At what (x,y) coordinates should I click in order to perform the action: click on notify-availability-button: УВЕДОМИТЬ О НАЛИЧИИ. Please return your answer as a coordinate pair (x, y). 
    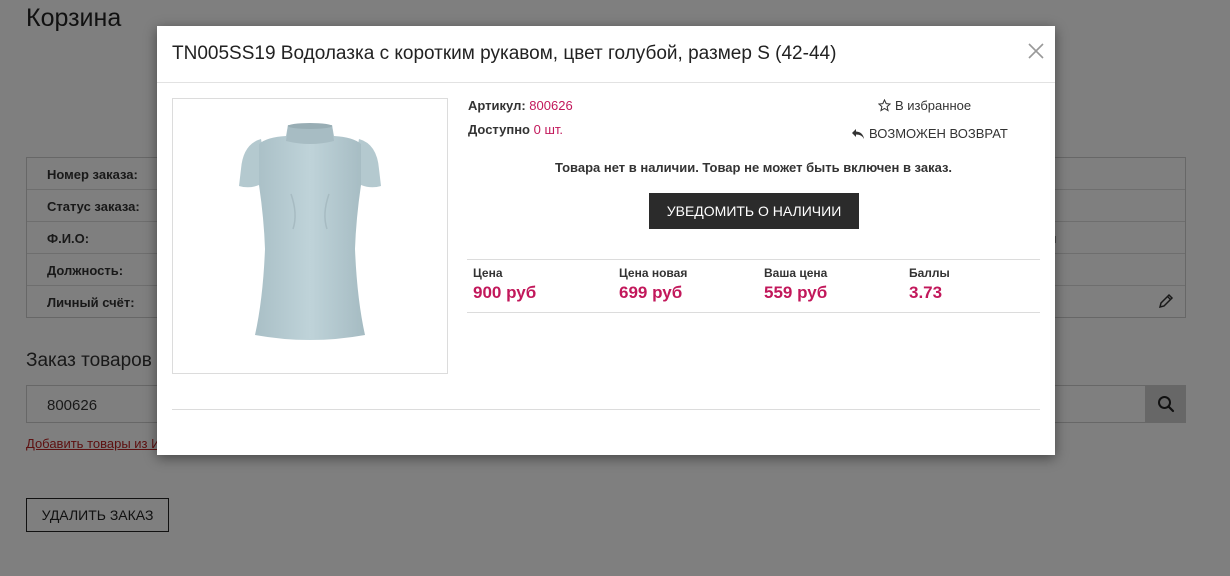
    Looking at the image, I should click on (754, 211).